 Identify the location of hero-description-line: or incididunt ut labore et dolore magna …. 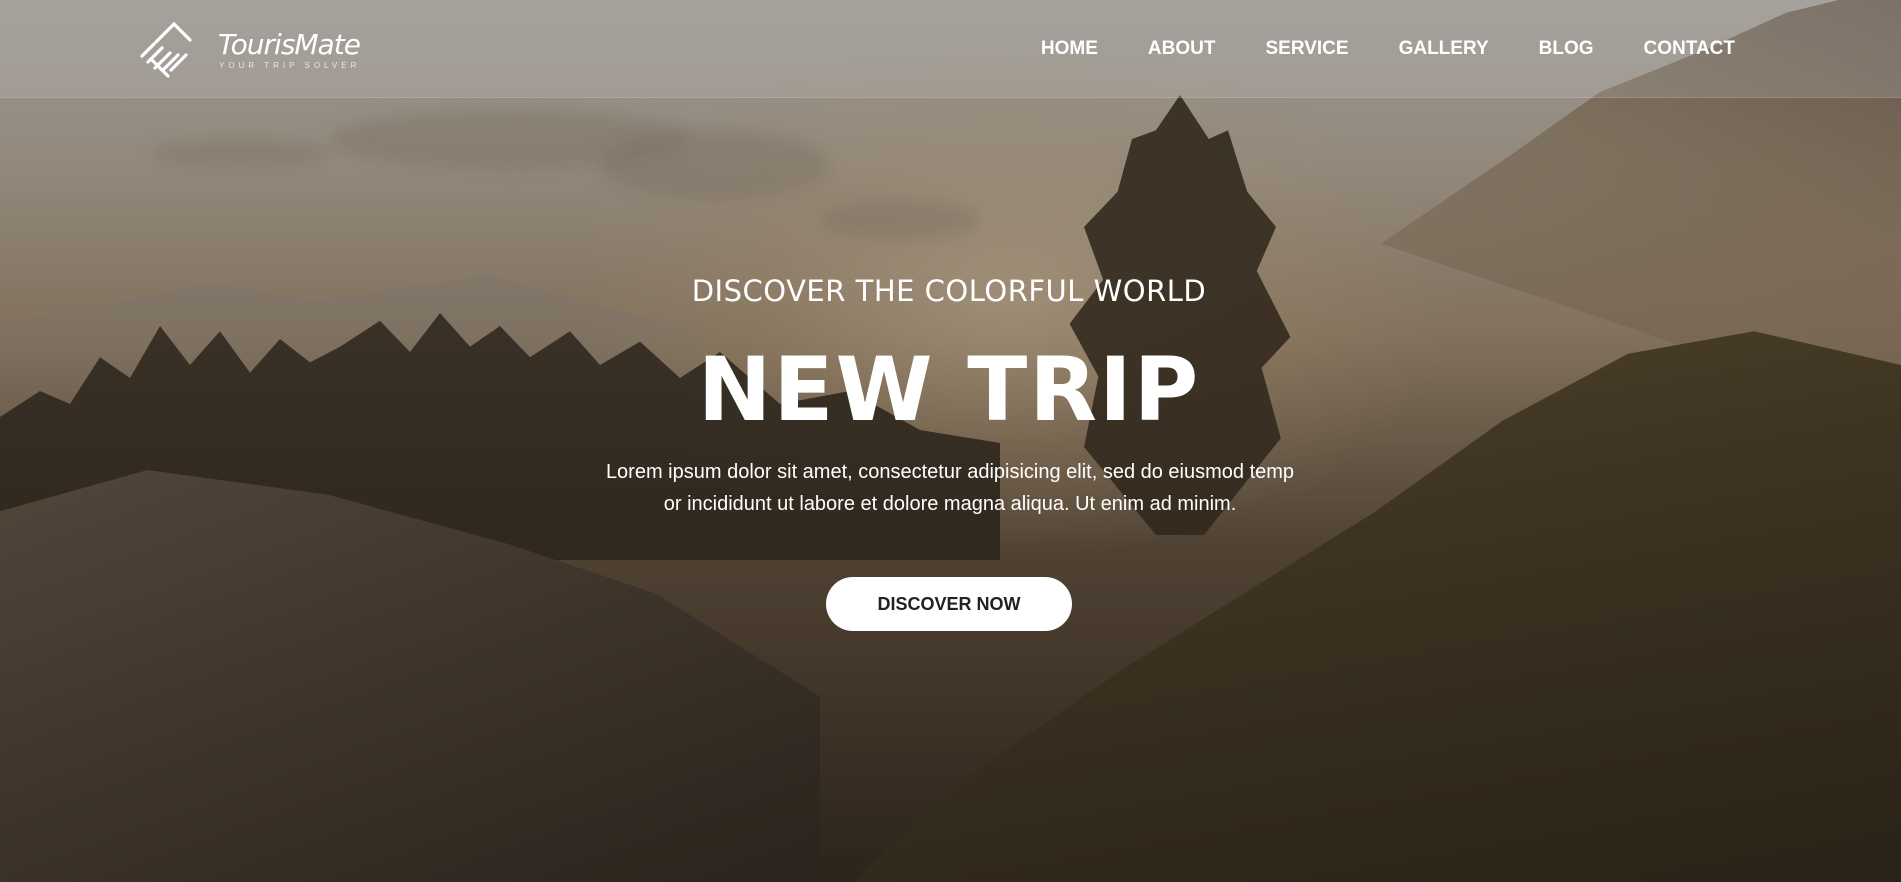
(950, 504).